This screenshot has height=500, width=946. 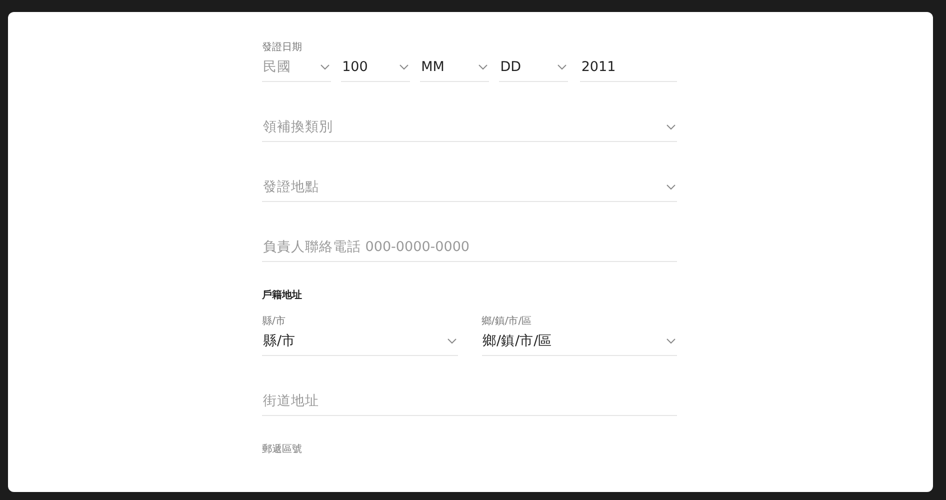 What do you see at coordinates (507, 322) in the screenshot?
I see `field-label: 鄉/鎮/市/區` at bounding box center [507, 322].